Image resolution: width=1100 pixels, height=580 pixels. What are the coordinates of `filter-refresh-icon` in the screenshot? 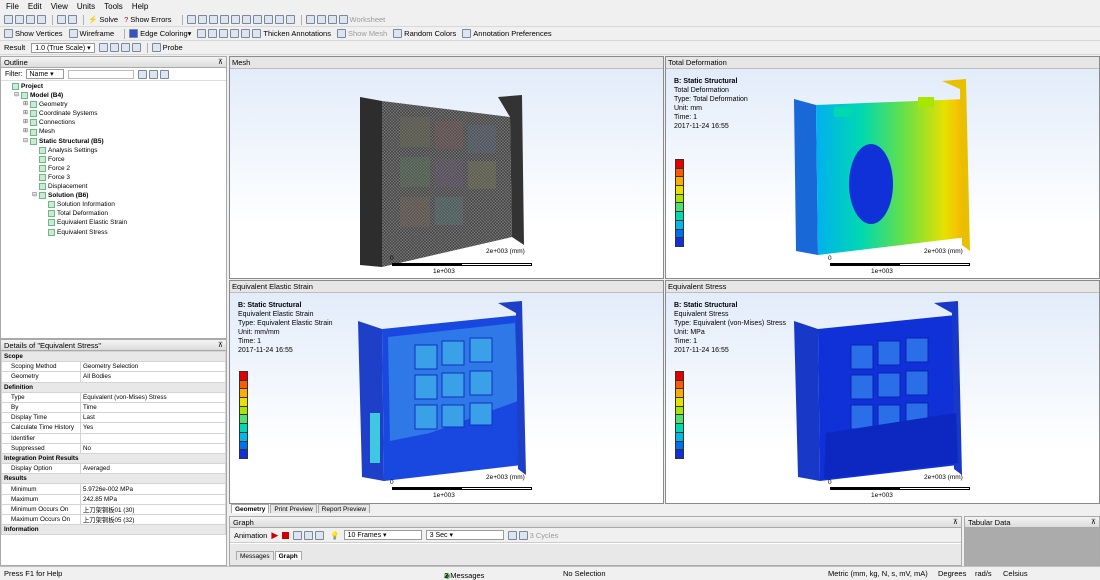 It's located at (142, 74).